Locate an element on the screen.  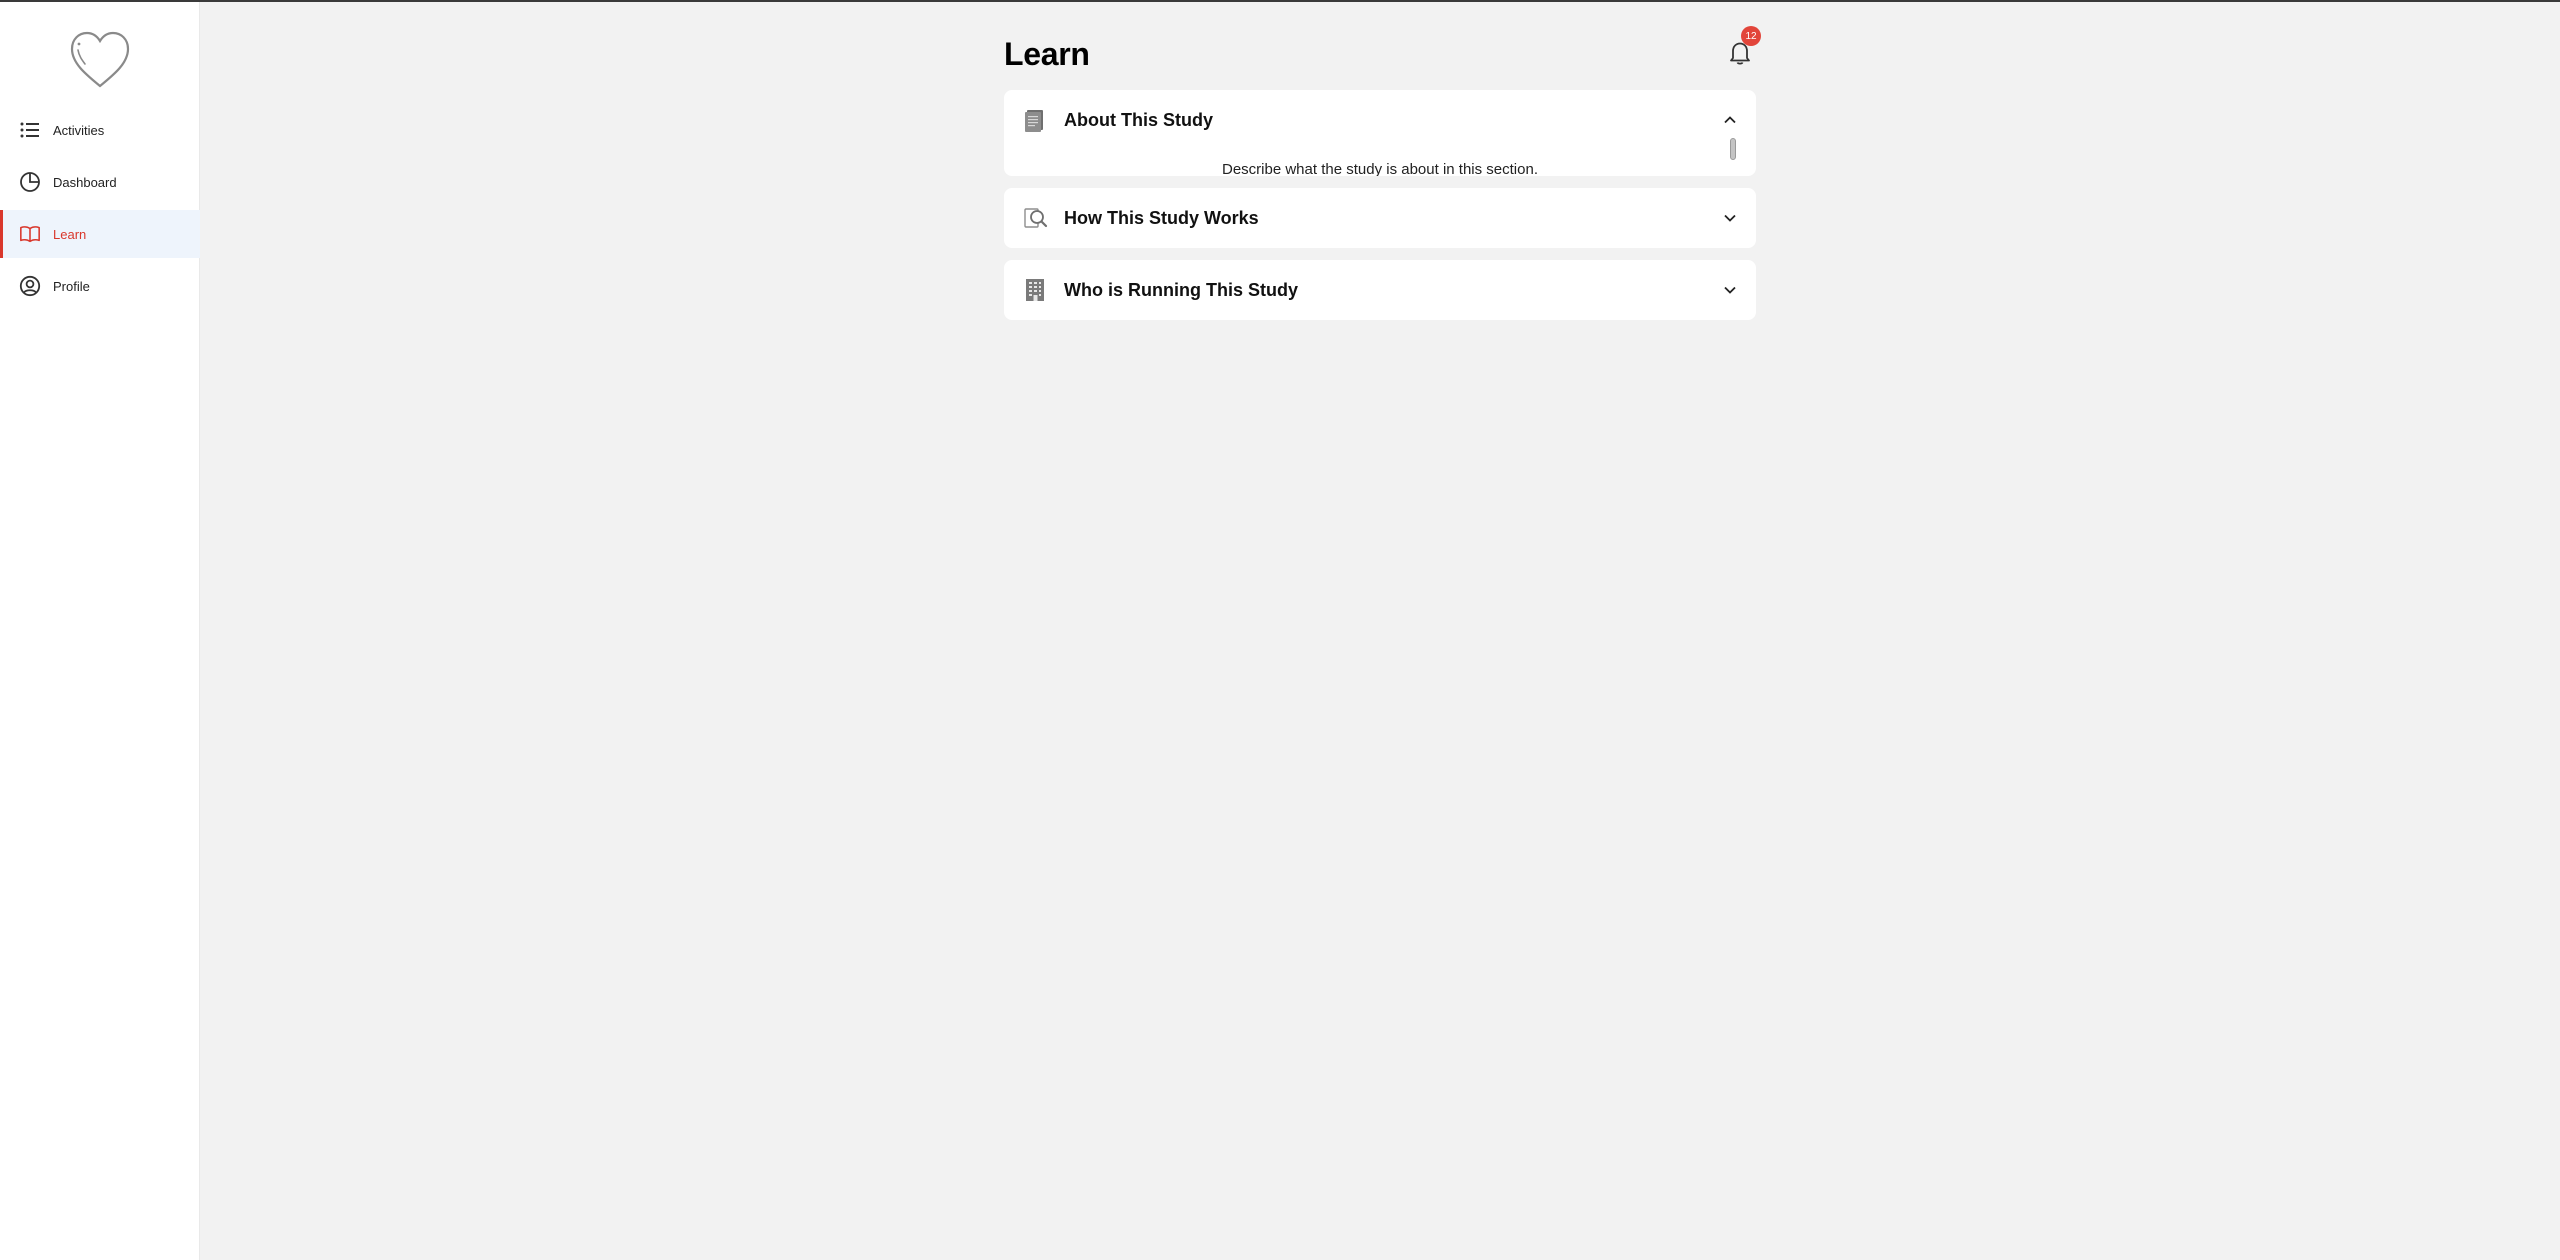
sidebar-item-label: Profile is located at coordinates (71, 286).